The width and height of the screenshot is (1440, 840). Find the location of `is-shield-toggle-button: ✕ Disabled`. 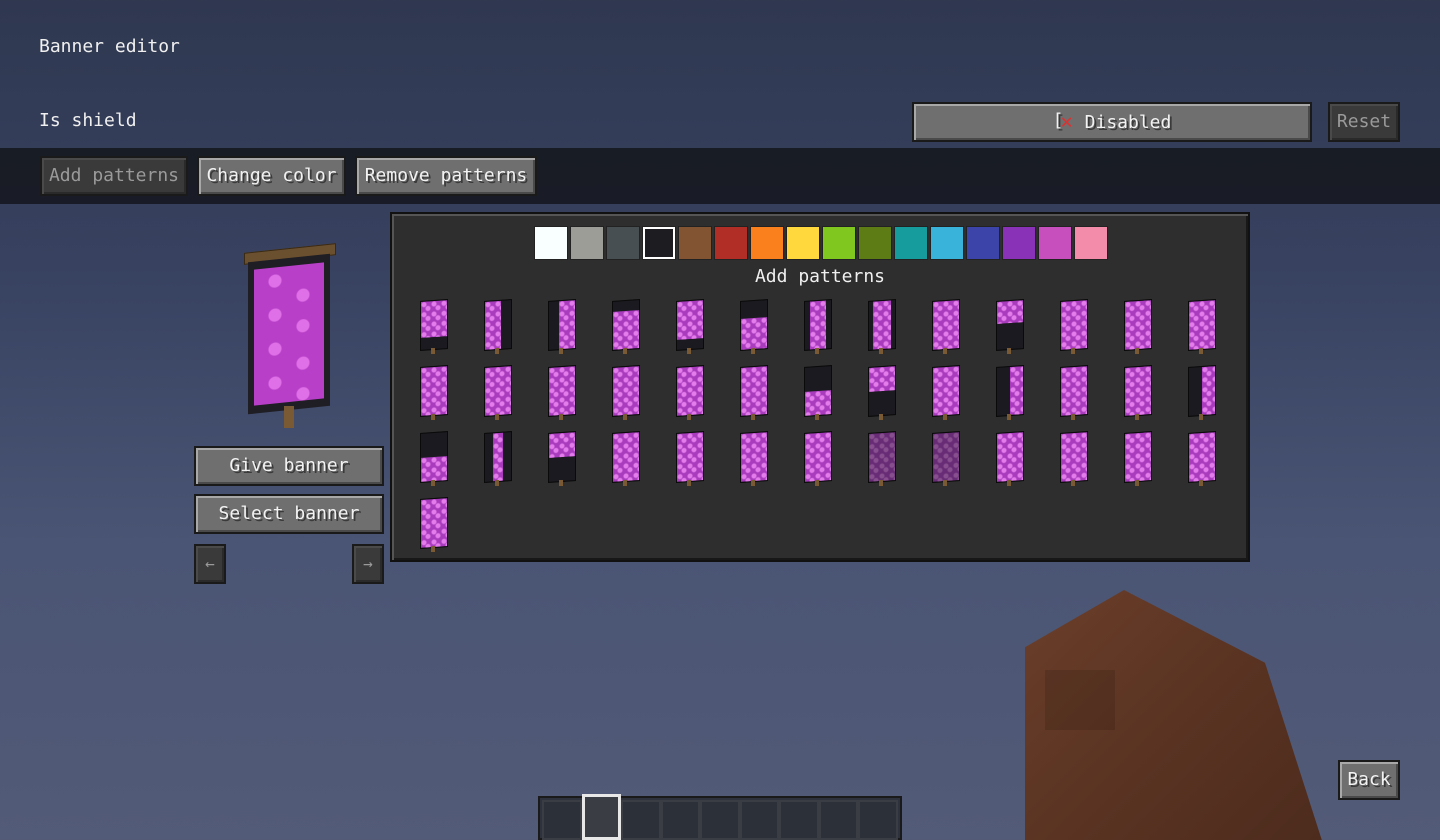

is-shield-toggle-button: ✕ Disabled is located at coordinates (1112, 122).